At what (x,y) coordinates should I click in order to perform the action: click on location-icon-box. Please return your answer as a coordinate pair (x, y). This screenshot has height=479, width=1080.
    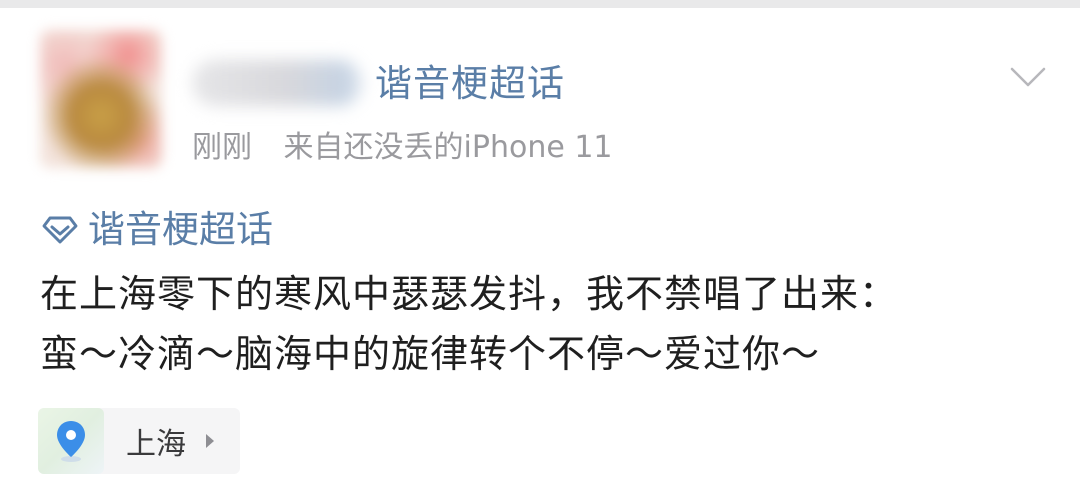
    Looking at the image, I should click on (71, 441).